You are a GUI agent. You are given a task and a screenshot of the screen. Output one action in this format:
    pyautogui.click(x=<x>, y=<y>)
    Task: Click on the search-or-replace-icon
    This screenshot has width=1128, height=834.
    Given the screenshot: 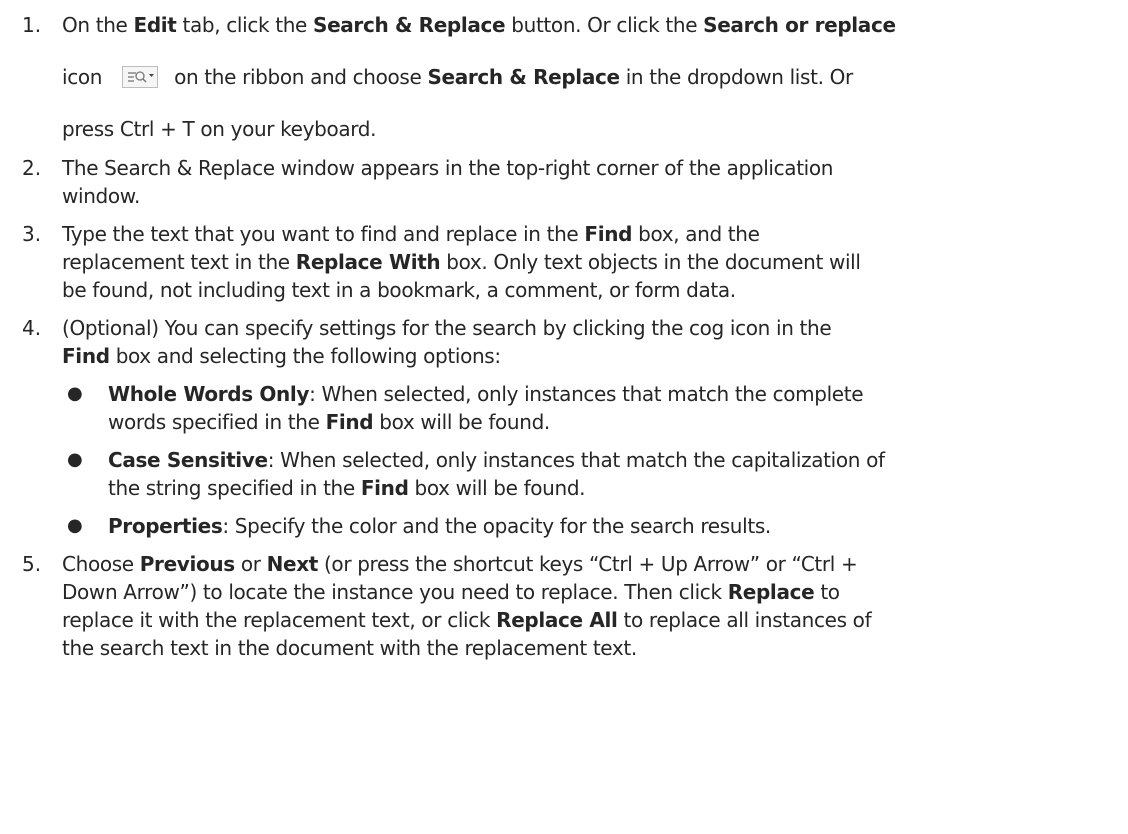 What is the action you would take?
    pyautogui.click(x=140, y=77)
    